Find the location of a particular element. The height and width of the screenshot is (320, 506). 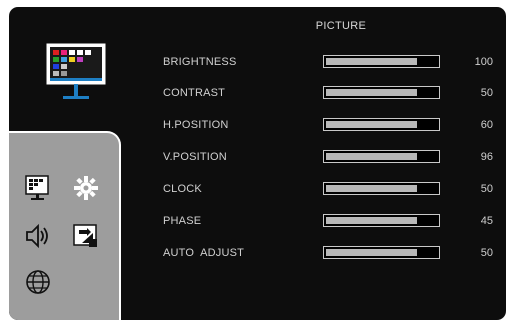

menu-item-v-position: V.POSITION 96 is located at coordinates (333, 157).